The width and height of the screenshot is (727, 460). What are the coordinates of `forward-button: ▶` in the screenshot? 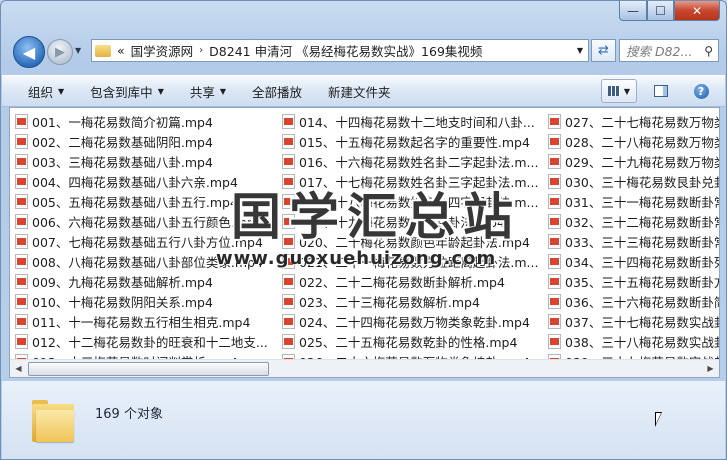 It's located at (60, 52).